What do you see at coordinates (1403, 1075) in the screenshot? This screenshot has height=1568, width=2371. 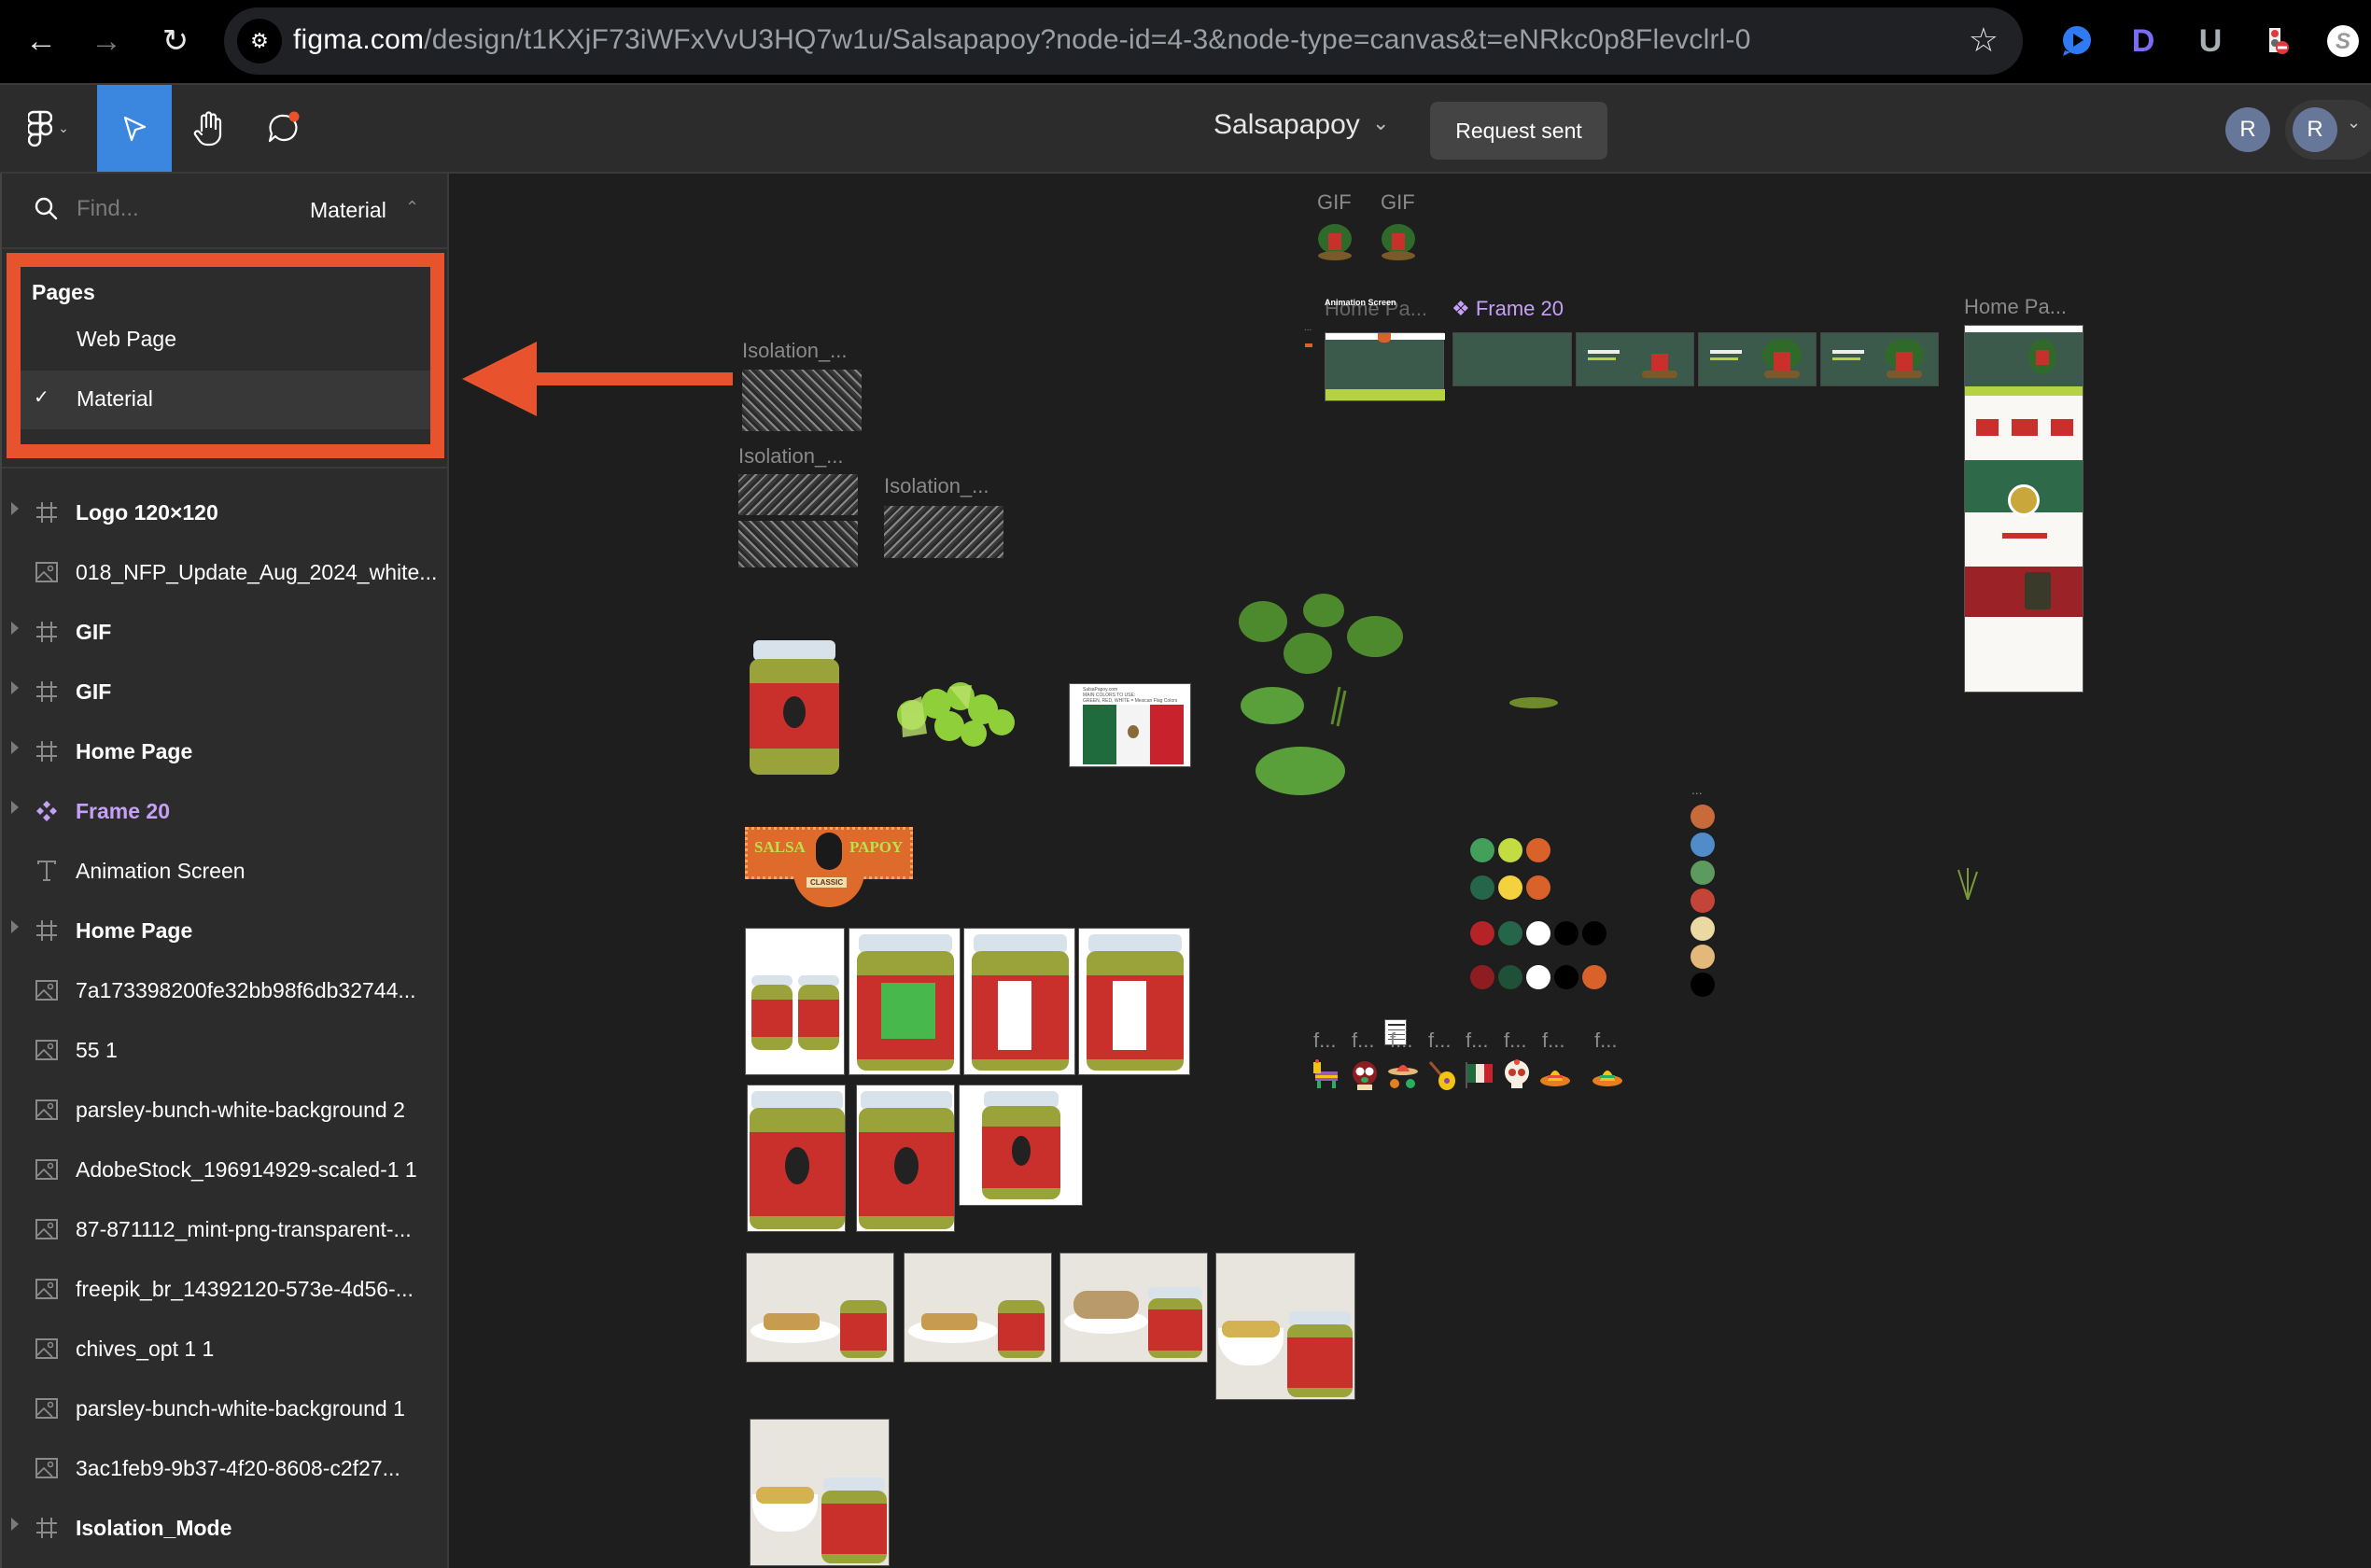 I see `sombrero-maracas-icon` at bounding box center [1403, 1075].